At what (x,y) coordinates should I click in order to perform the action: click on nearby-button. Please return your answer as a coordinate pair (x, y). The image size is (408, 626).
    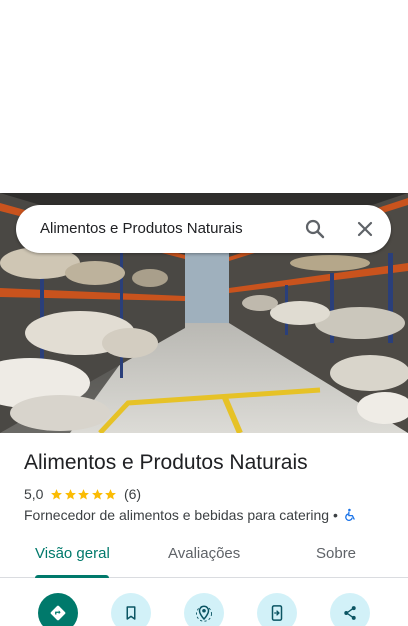
    Looking at the image, I should click on (204, 609).